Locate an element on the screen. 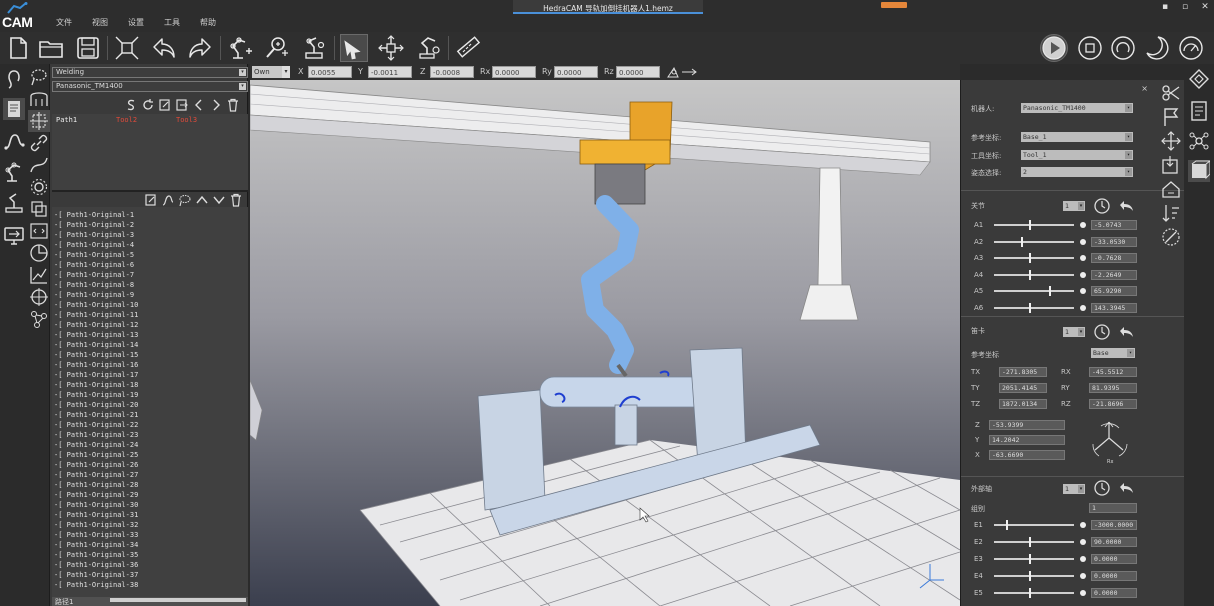 The height and width of the screenshot is (606, 1214). joint-a1-slider is located at coordinates (1034, 225).